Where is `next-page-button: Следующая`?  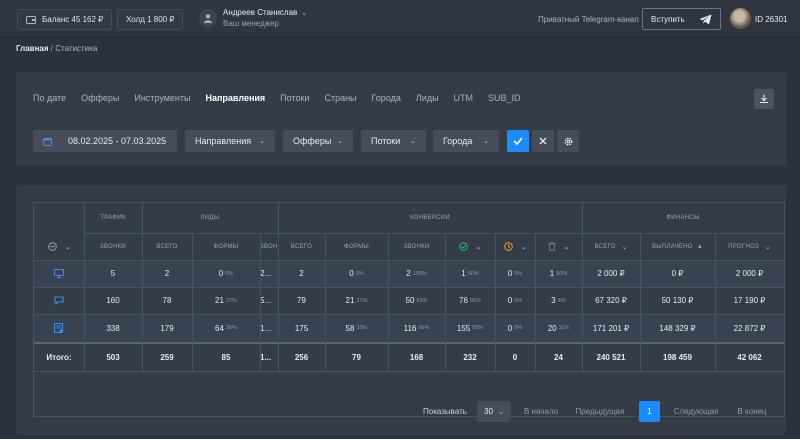
next-page-button: Следующая is located at coordinates (696, 411).